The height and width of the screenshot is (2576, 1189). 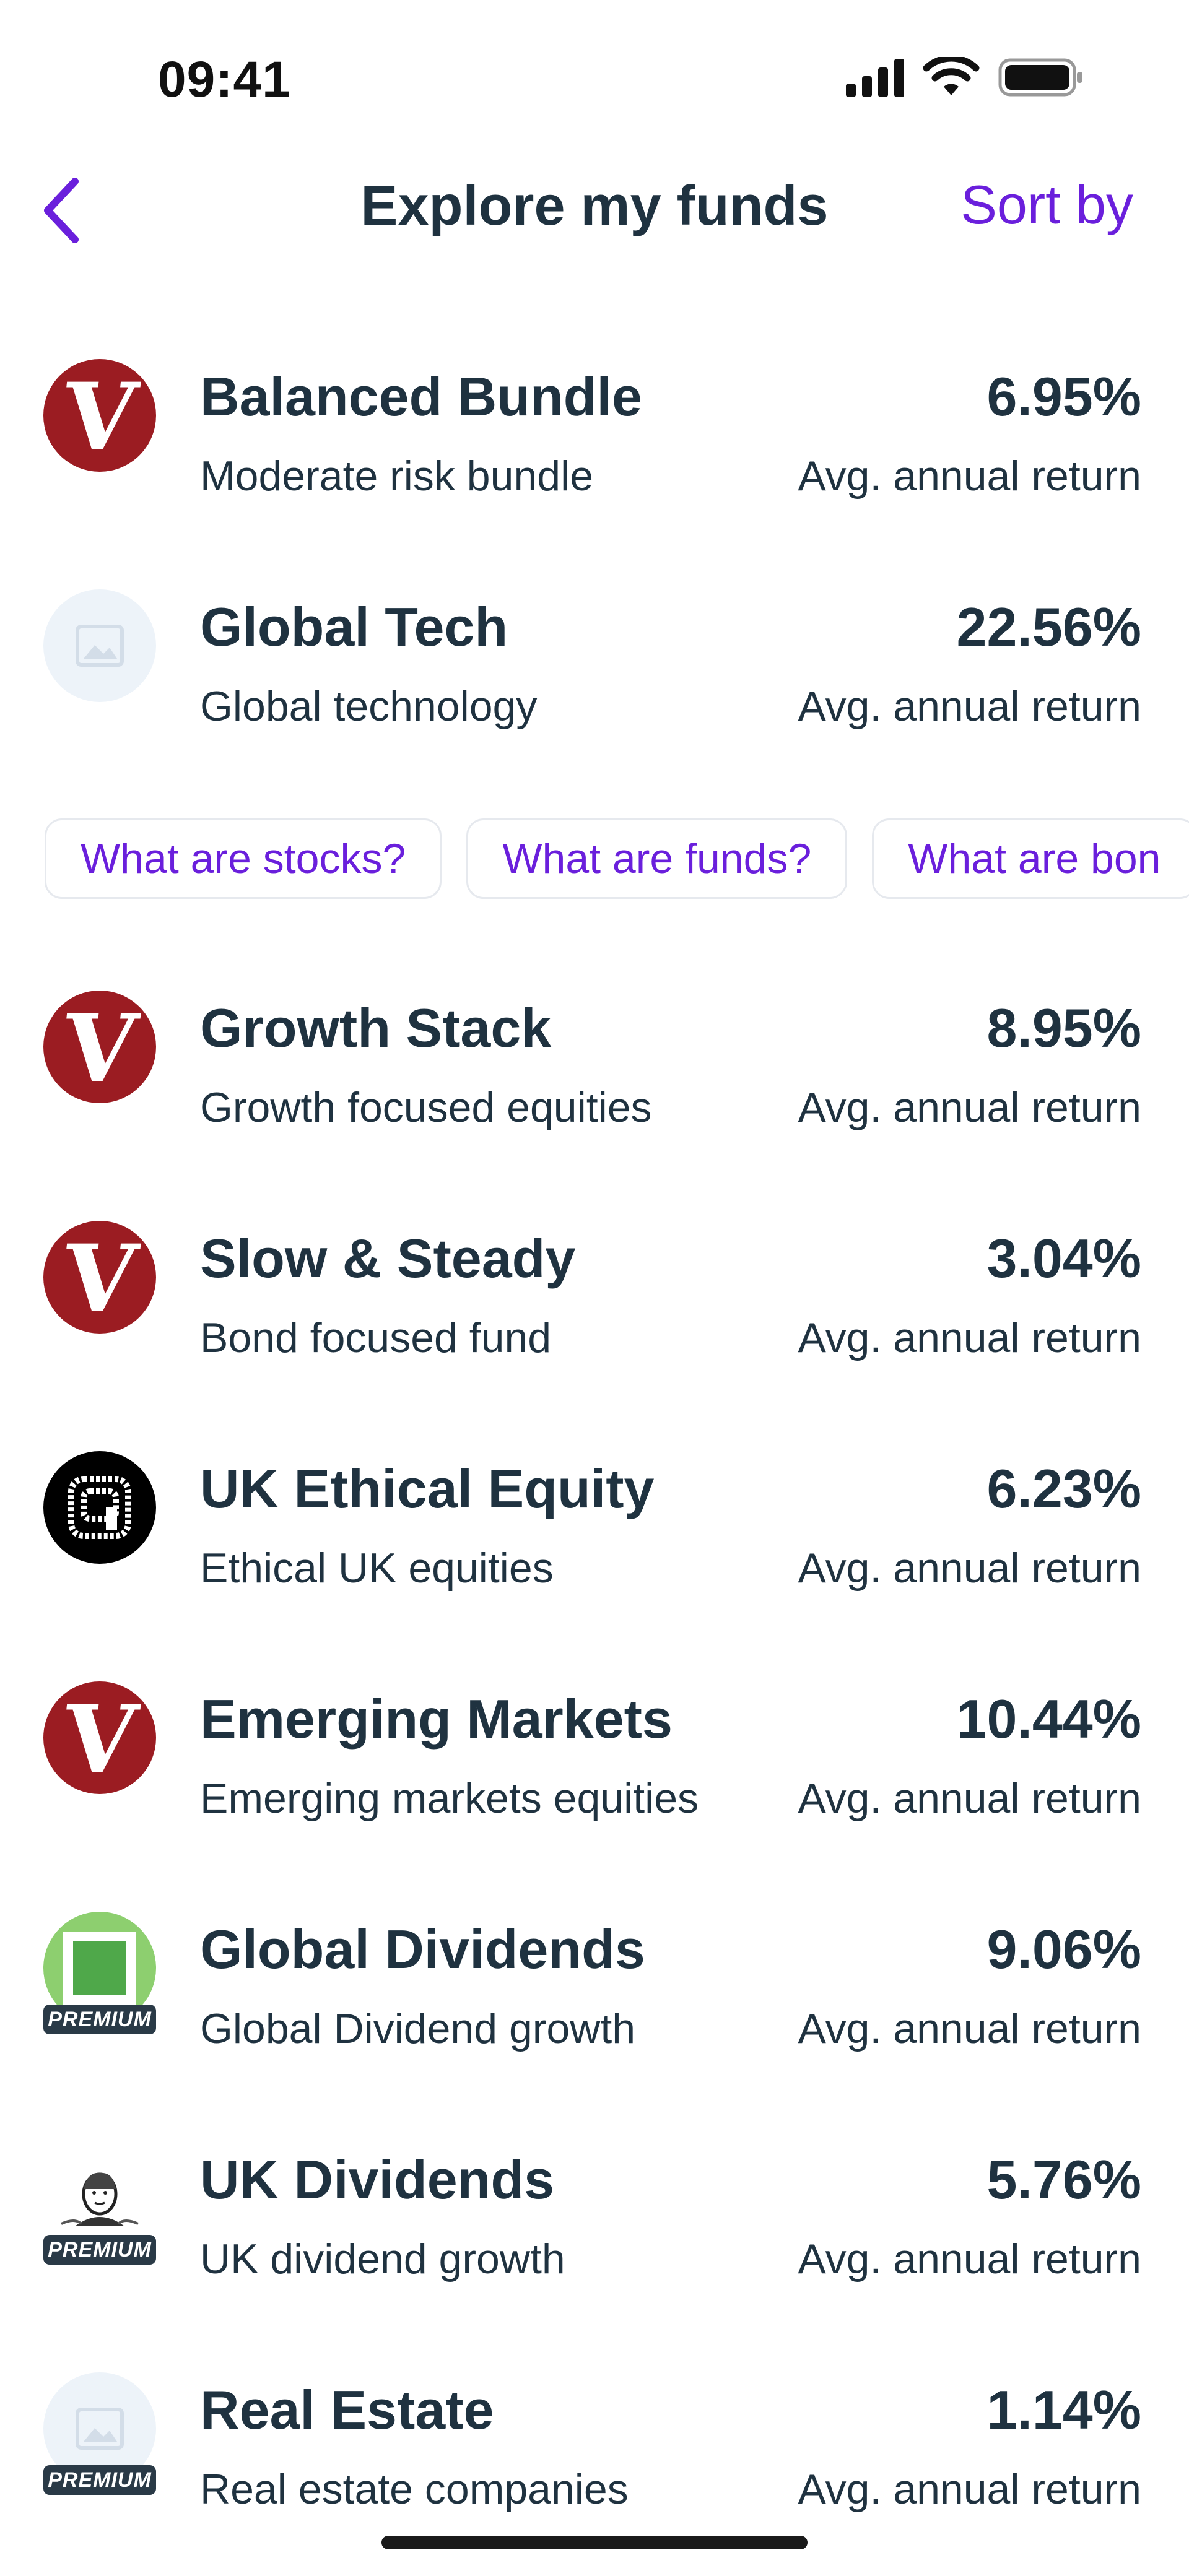 What do you see at coordinates (436, 1719) in the screenshot?
I see `fund-name: Emerging Markets` at bounding box center [436, 1719].